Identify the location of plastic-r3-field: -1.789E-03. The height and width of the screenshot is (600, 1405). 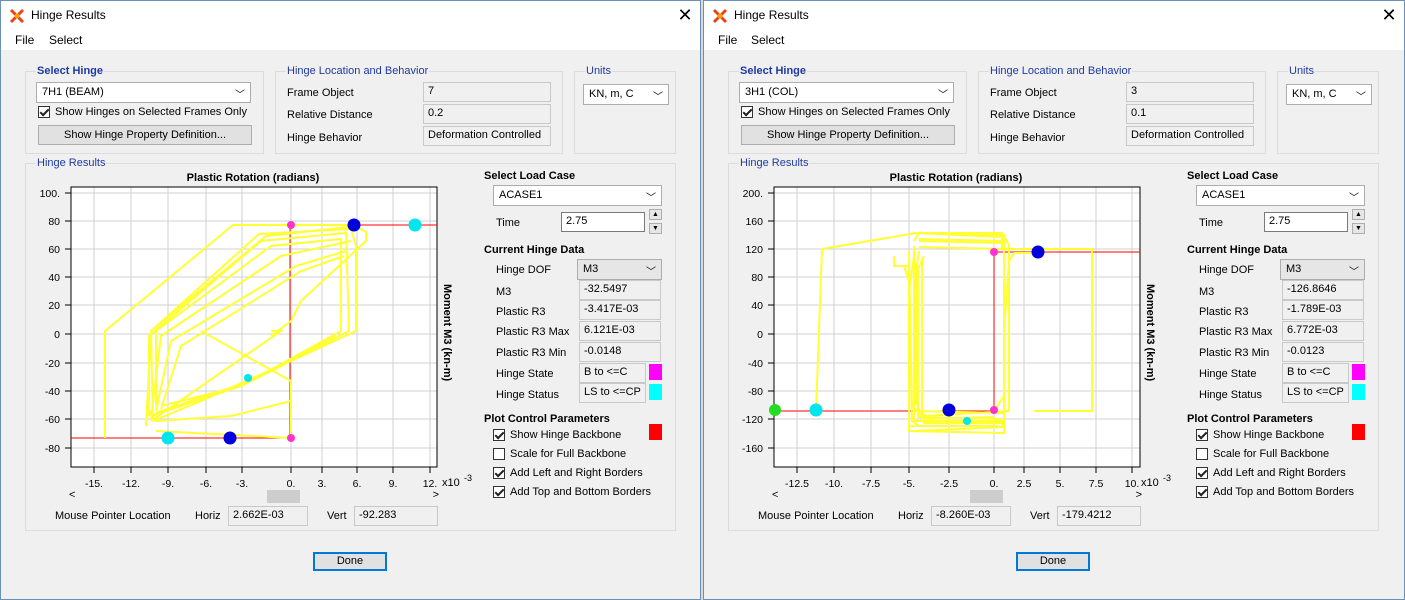
(1323, 310).